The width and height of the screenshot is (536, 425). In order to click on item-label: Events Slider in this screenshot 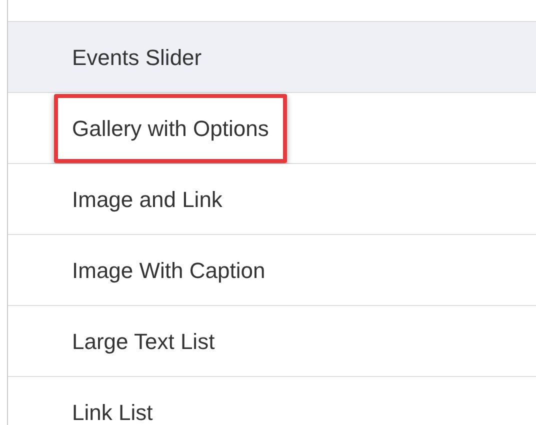, I will do `click(137, 58)`.